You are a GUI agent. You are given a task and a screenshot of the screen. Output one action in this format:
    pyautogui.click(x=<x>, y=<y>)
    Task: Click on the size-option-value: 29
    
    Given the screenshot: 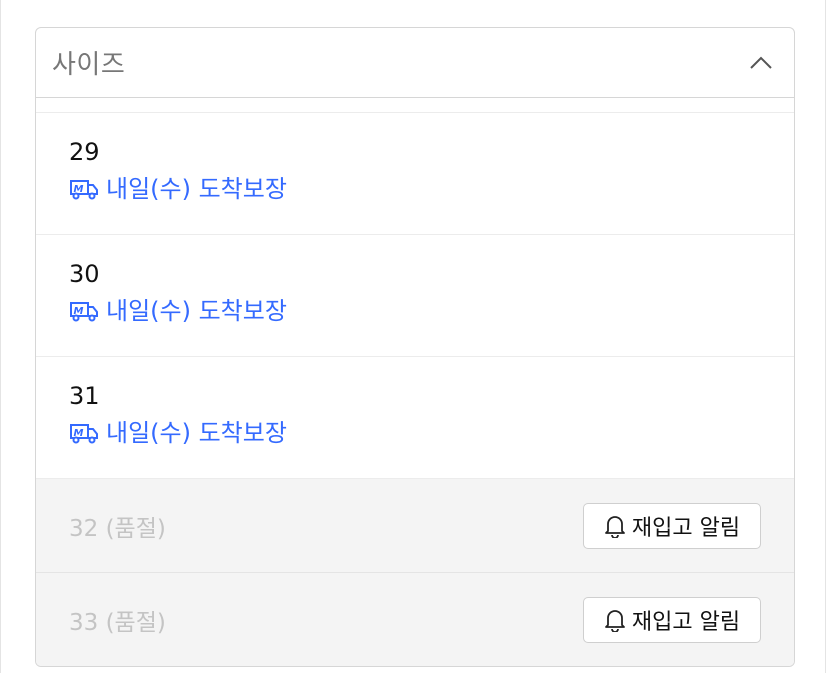 What is the action you would take?
    pyautogui.click(x=84, y=152)
    